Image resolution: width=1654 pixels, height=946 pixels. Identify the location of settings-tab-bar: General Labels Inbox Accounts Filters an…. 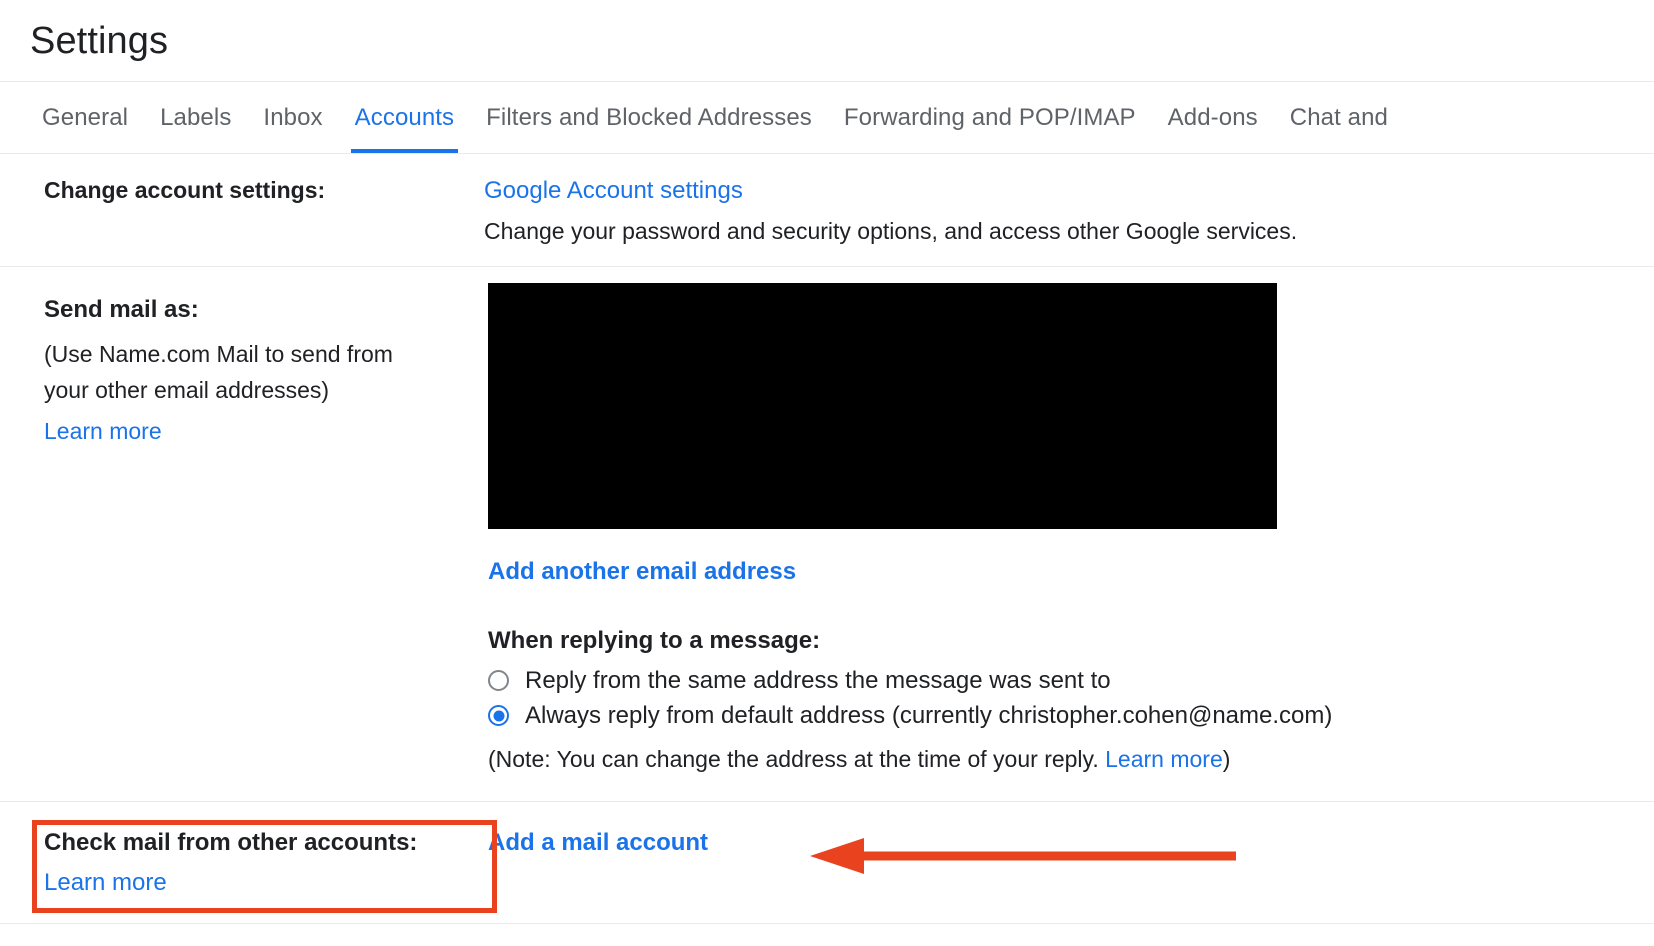
(827, 118).